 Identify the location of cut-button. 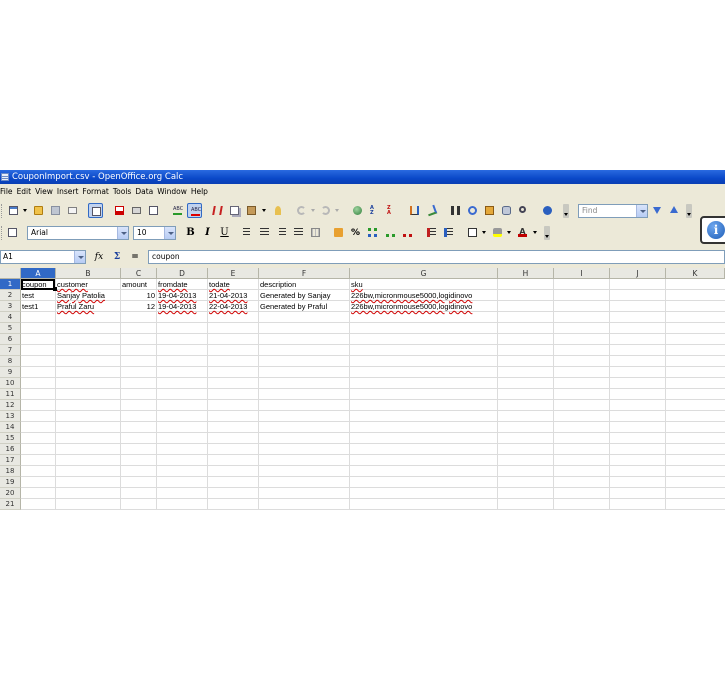
(217, 210).